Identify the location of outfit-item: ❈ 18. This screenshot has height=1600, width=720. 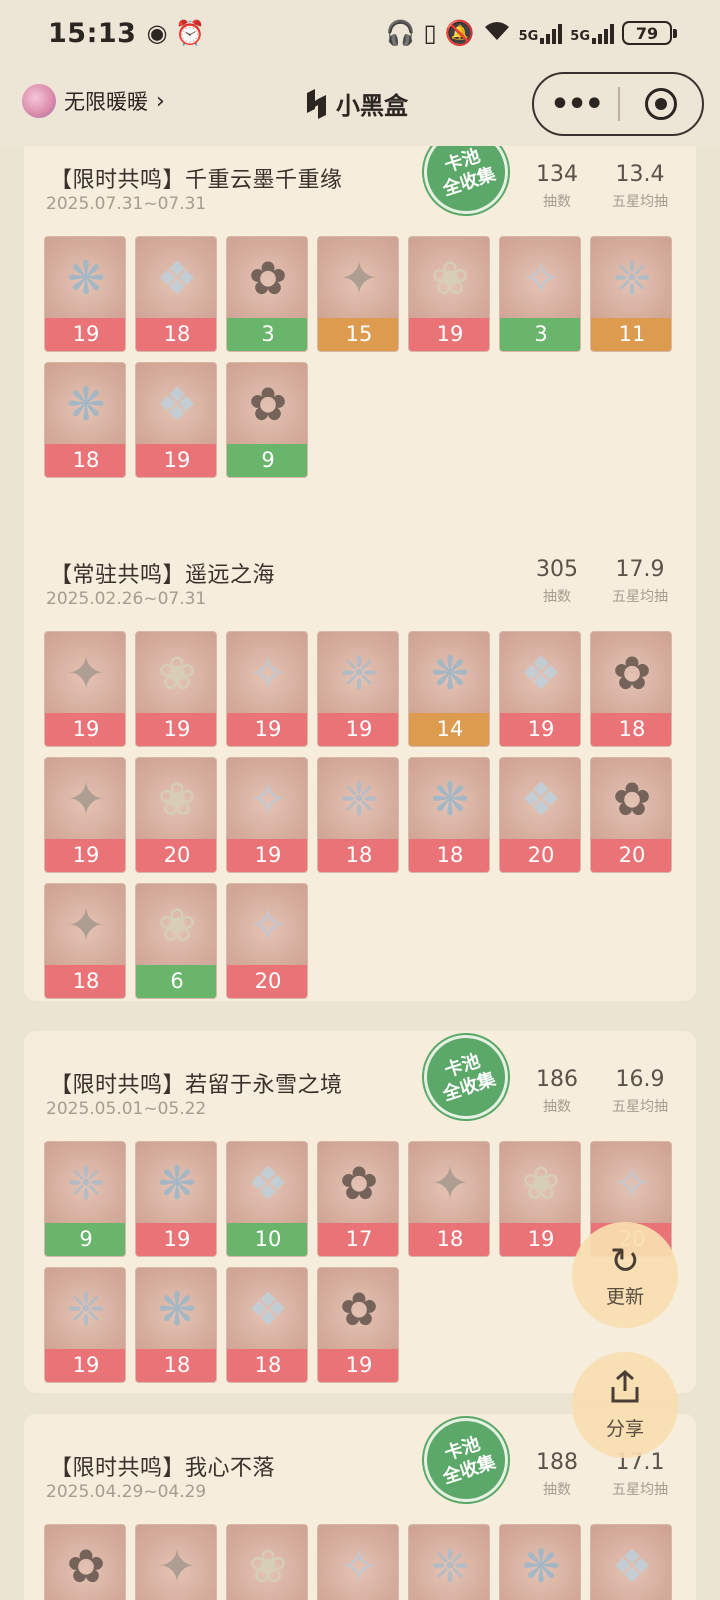
(358, 815).